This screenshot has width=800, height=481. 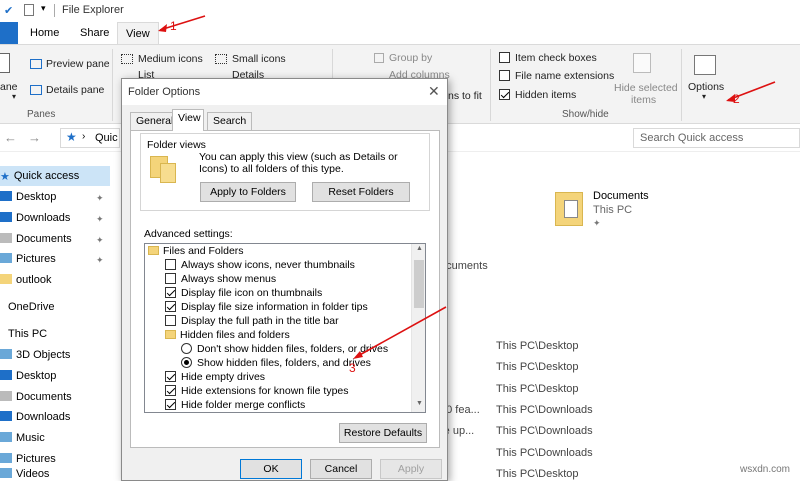 I want to click on annotation-3: 3, so click(x=352, y=368).